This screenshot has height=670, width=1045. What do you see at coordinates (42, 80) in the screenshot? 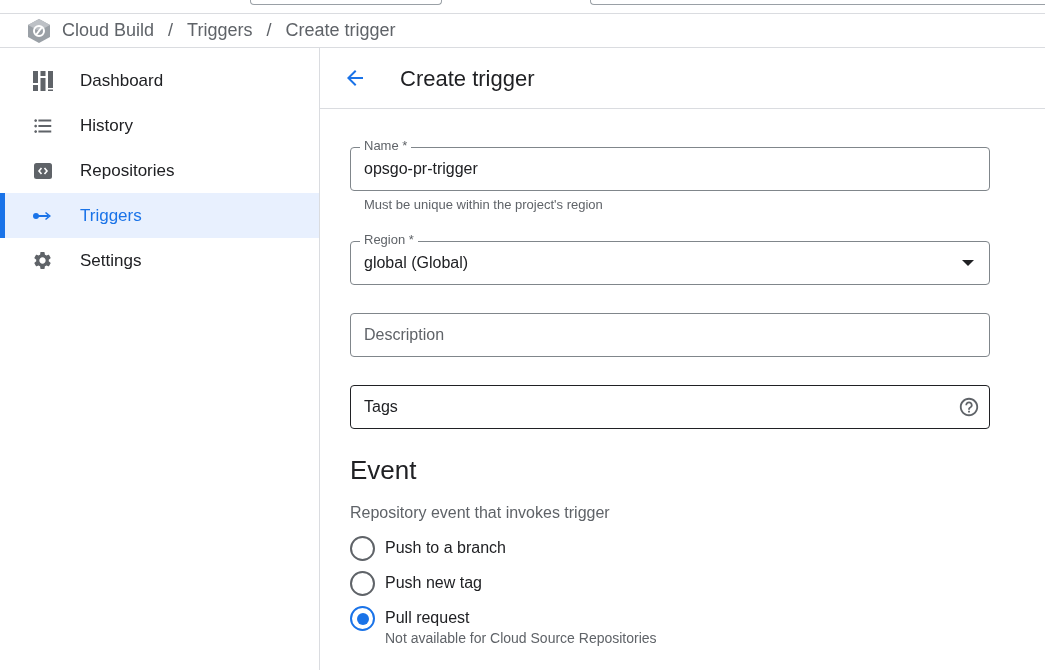
I see `dashboard-icon` at bounding box center [42, 80].